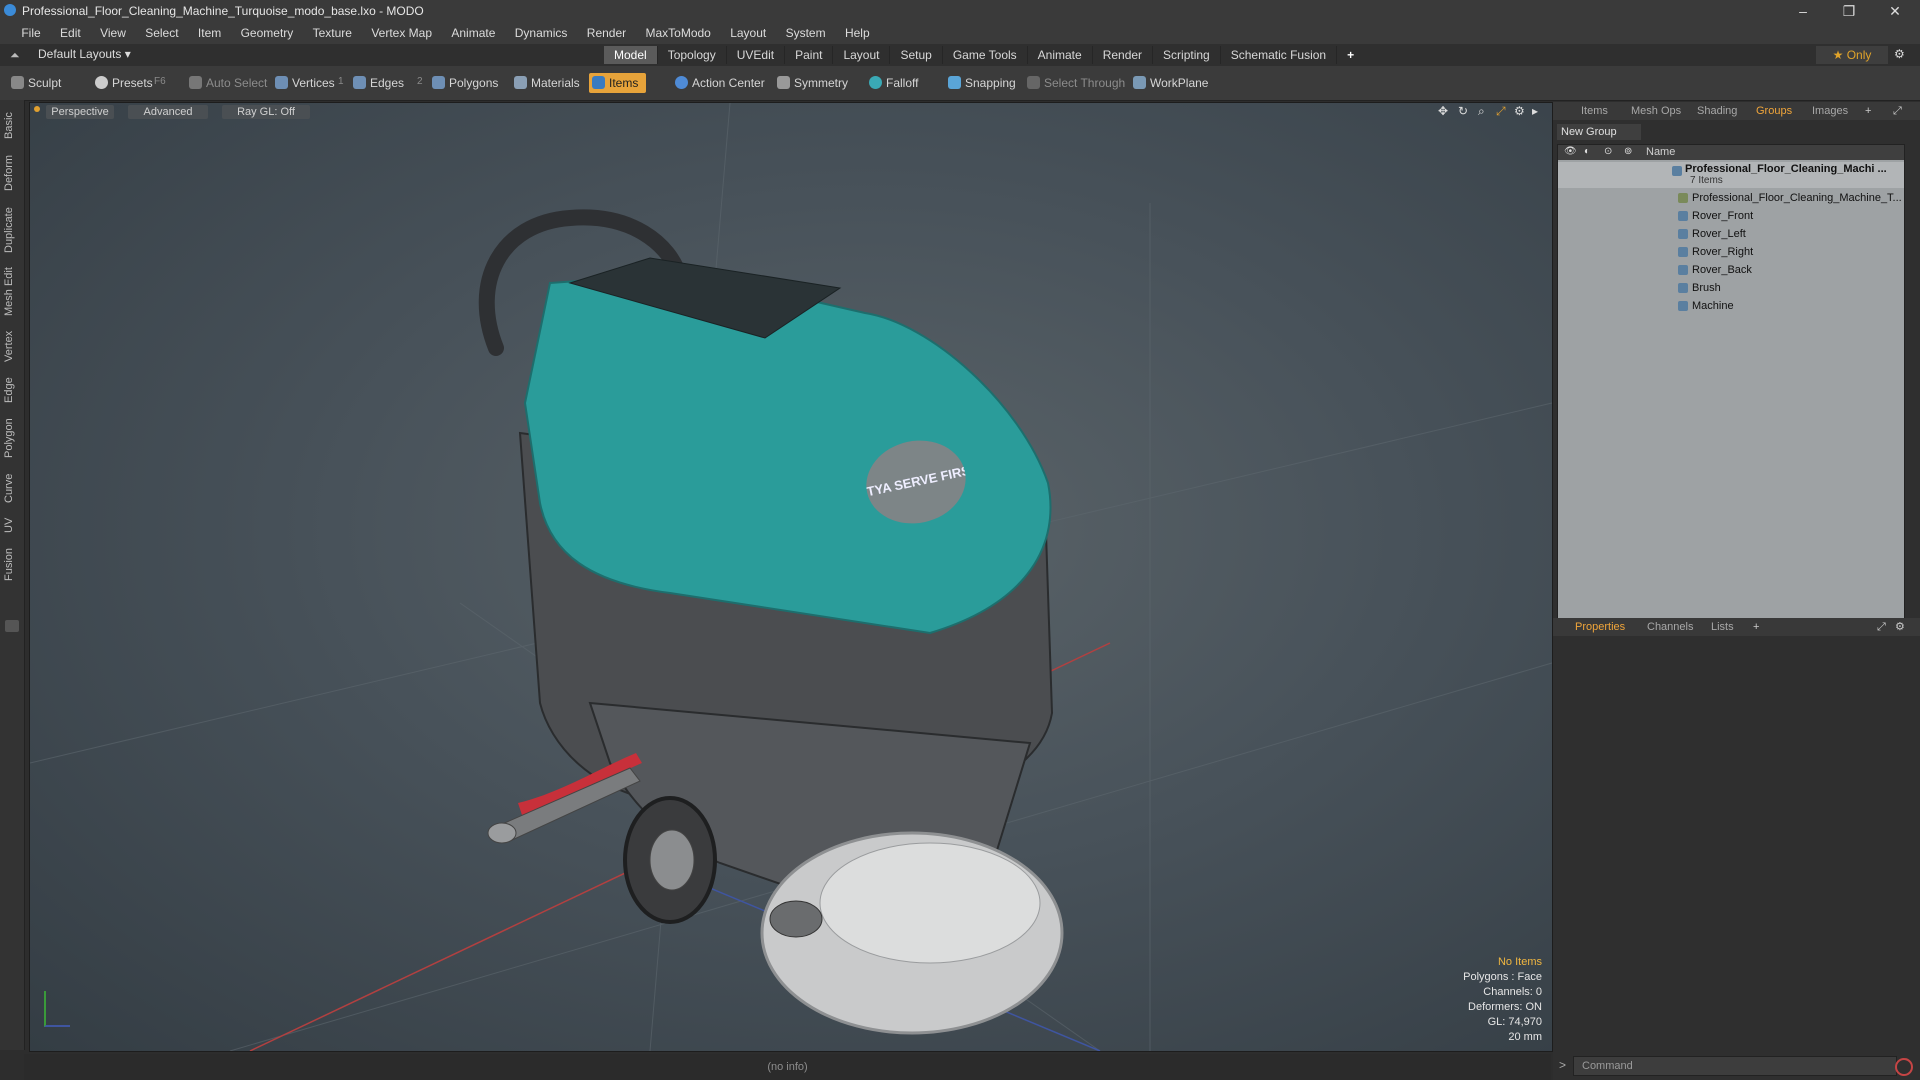 The image size is (1920, 1080). I want to click on tab-groups: Groups, so click(1774, 111).